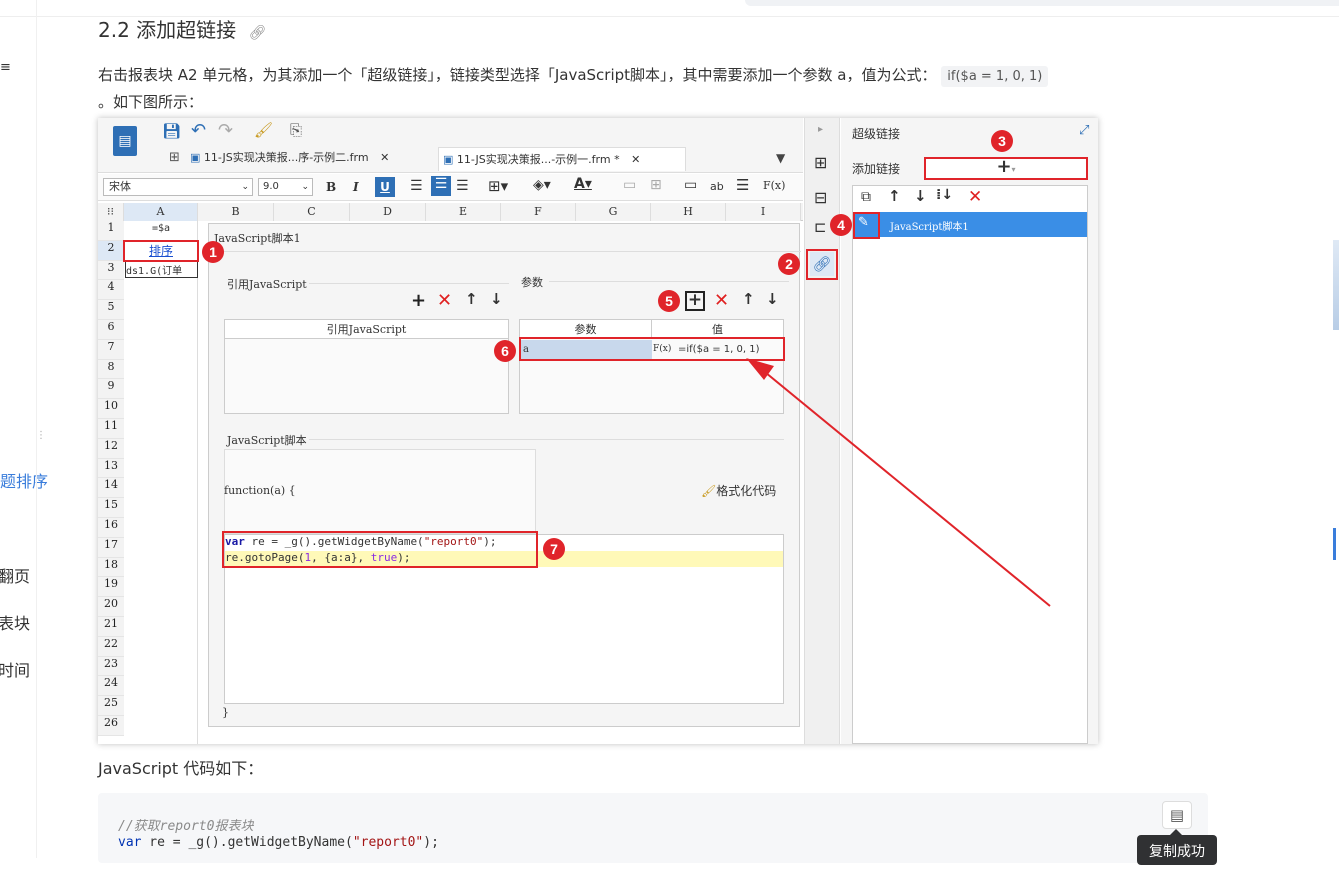  Describe the element at coordinates (15, 669) in the screenshot. I see `nav-item-time: 时间` at that location.